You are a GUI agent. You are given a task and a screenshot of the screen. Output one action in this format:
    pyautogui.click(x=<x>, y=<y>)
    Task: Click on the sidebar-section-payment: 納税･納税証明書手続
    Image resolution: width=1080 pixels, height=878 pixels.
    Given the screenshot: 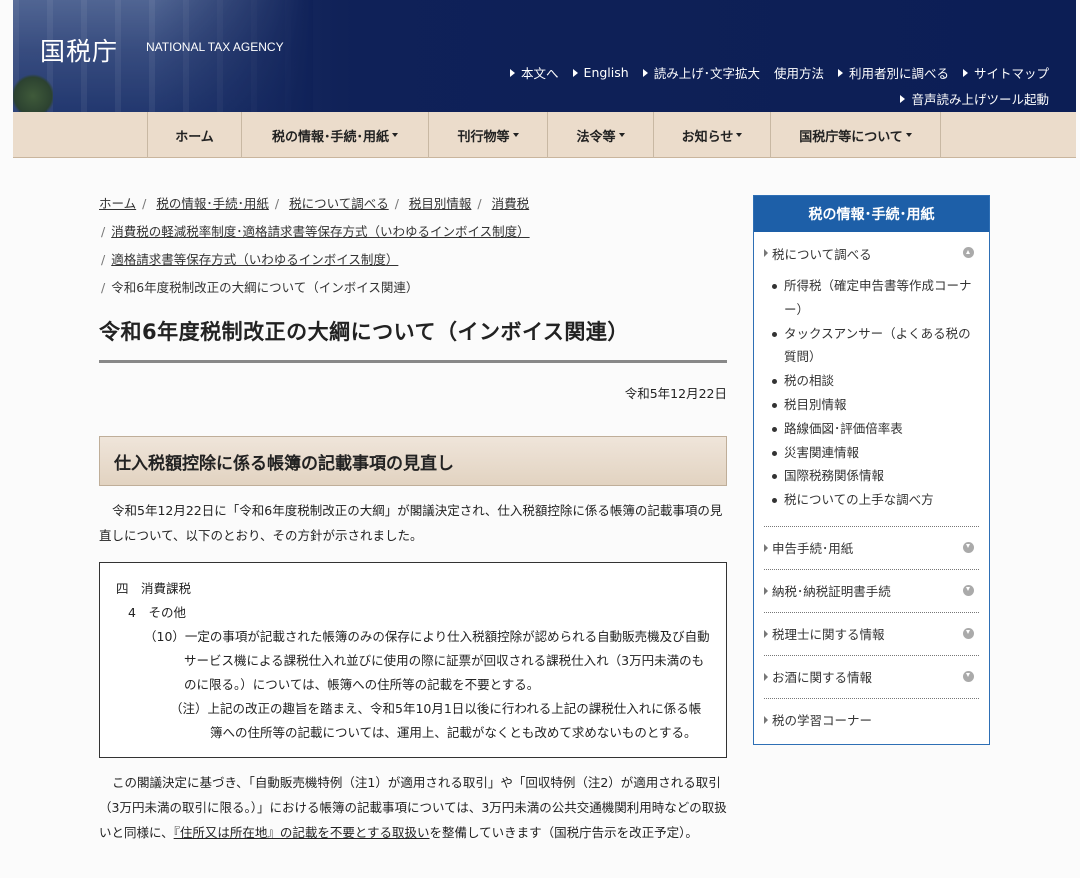 What is the action you would take?
    pyautogui.click(x=871, y=591)
    